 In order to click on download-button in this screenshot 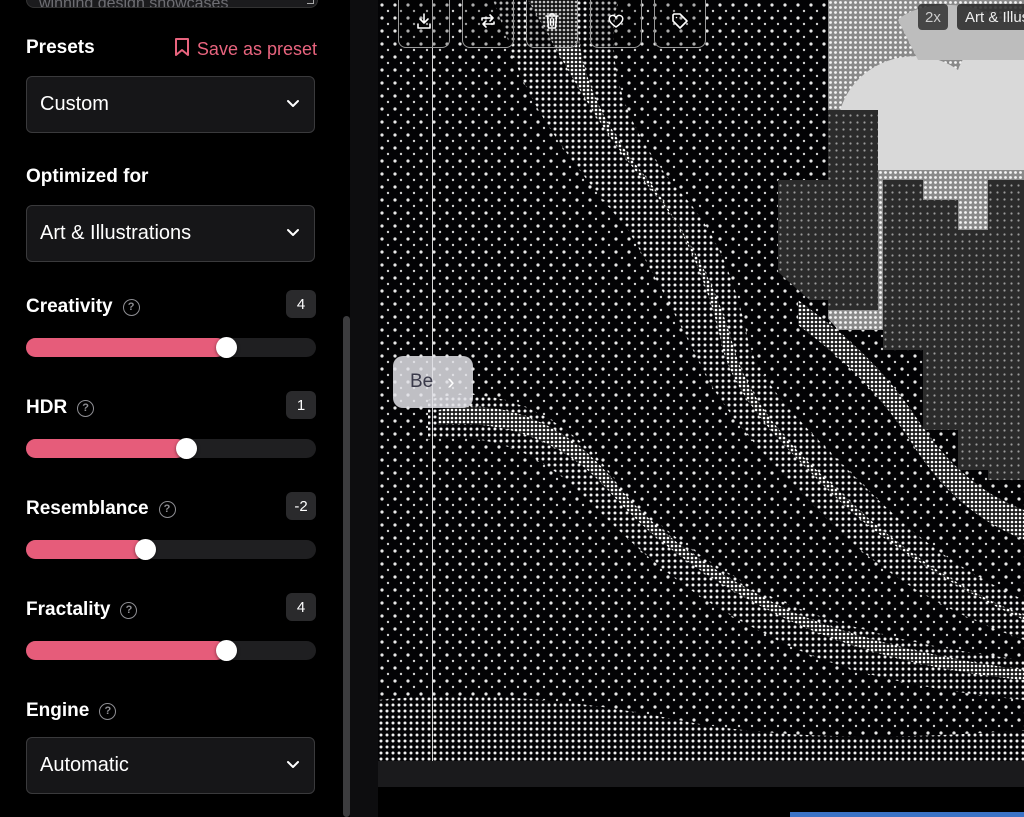, I will do `click(424, 24)`.